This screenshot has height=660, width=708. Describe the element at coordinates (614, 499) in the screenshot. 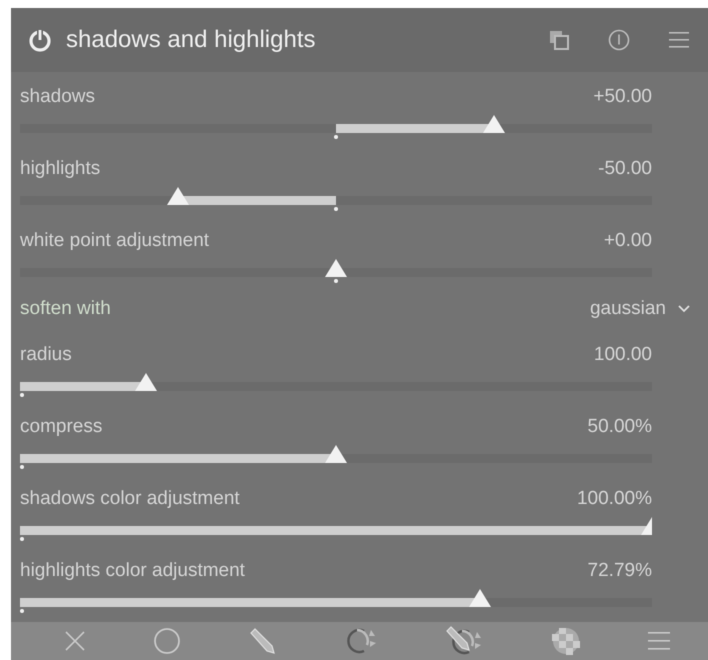

I see `slider-value: 100.00%` at that location.